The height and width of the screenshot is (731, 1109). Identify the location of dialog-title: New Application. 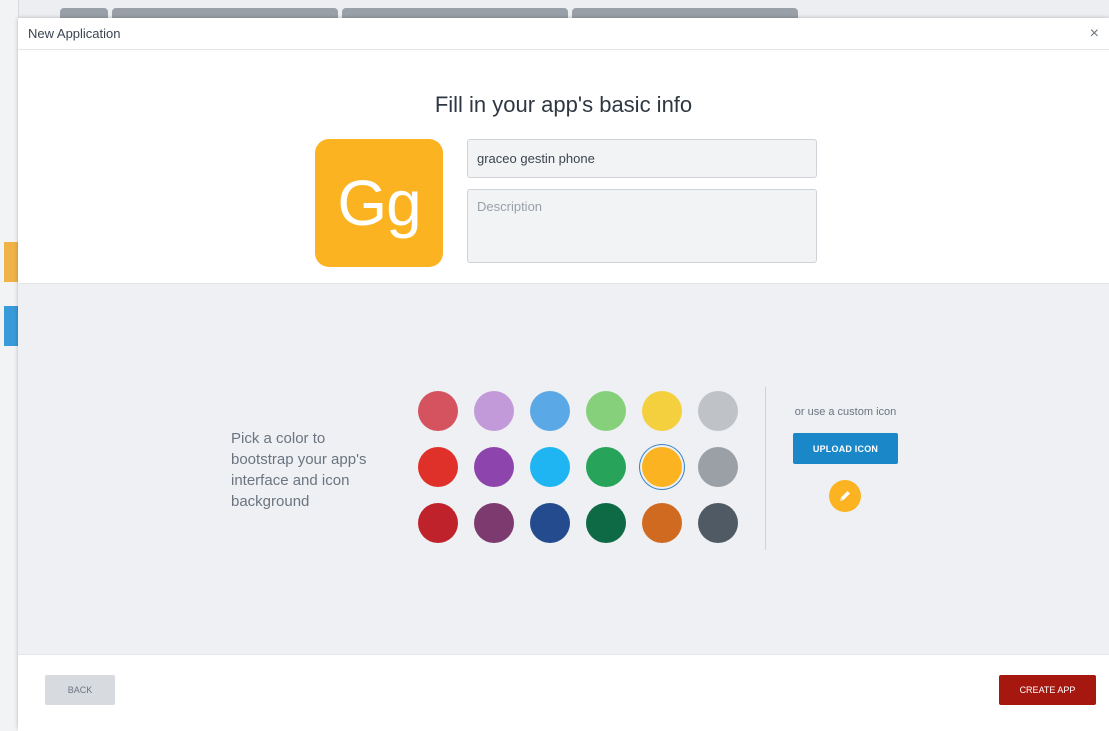
(74, 33).